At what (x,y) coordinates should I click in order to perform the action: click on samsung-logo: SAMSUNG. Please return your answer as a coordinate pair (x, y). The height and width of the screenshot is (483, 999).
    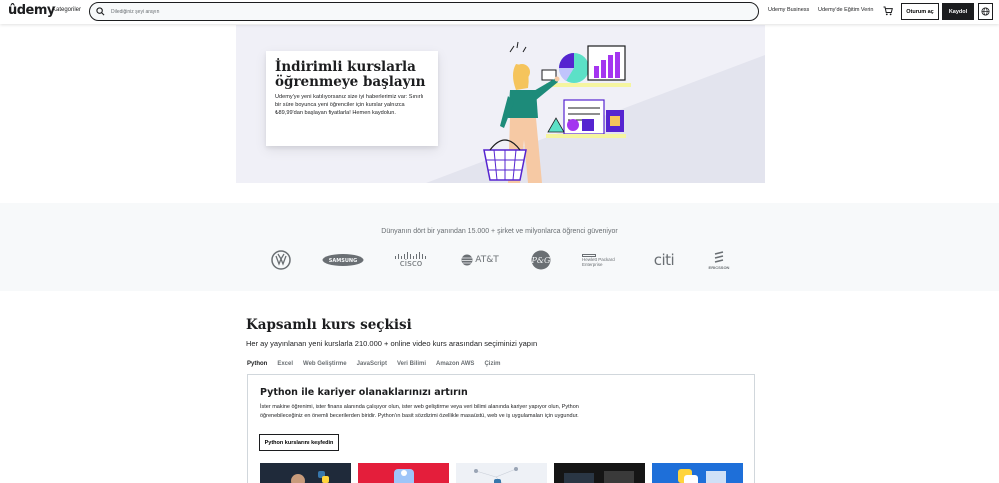
    Looking at the image, I should click on (343, 260).